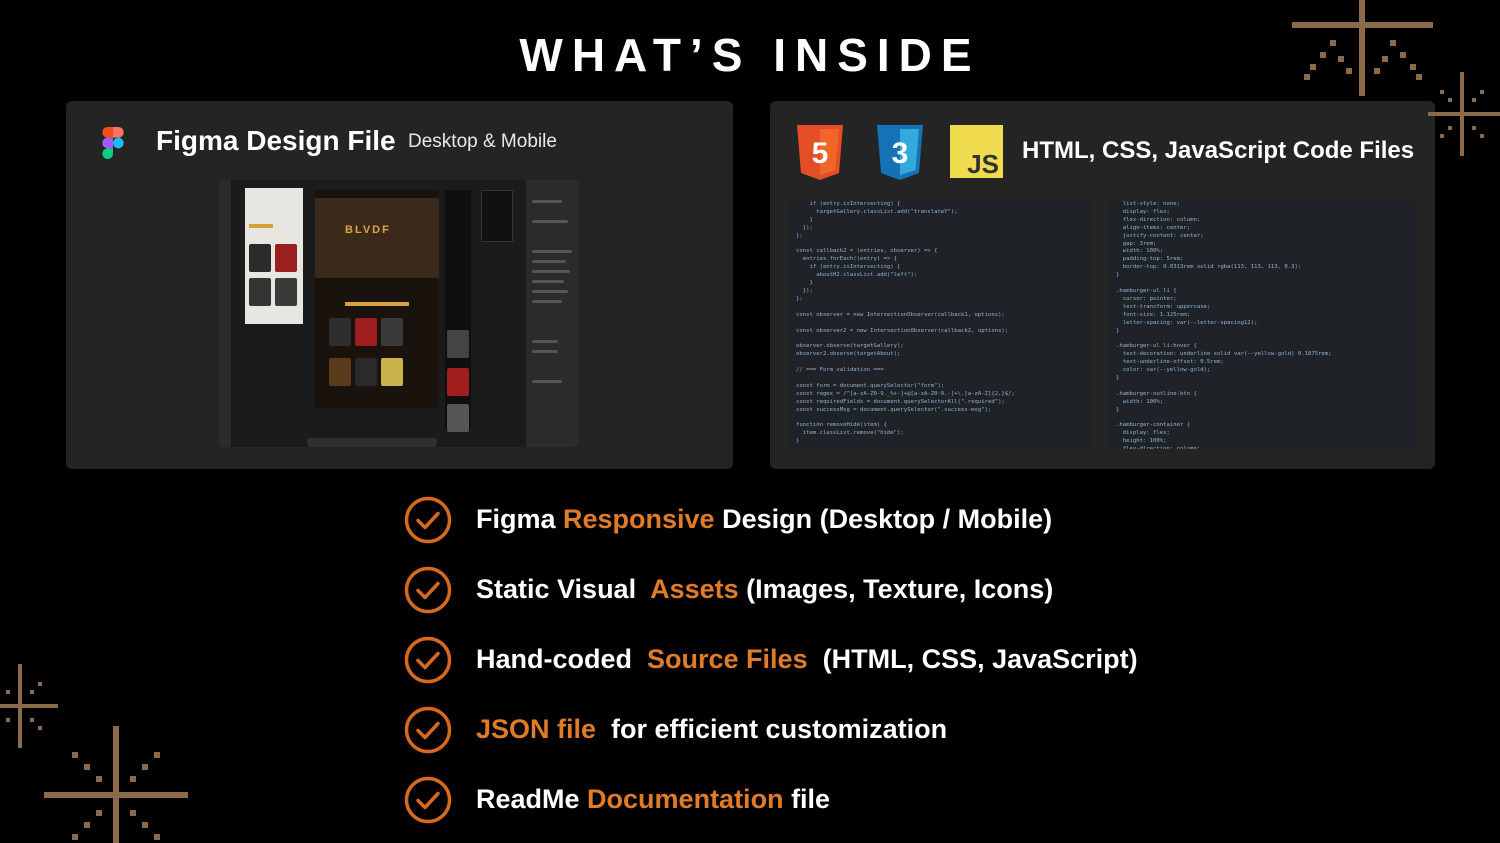 Image resolution: width=1500 pixels, height=843 pixels. I want to click on feature-item: ReadMe Documentation file, so click(904, 800).